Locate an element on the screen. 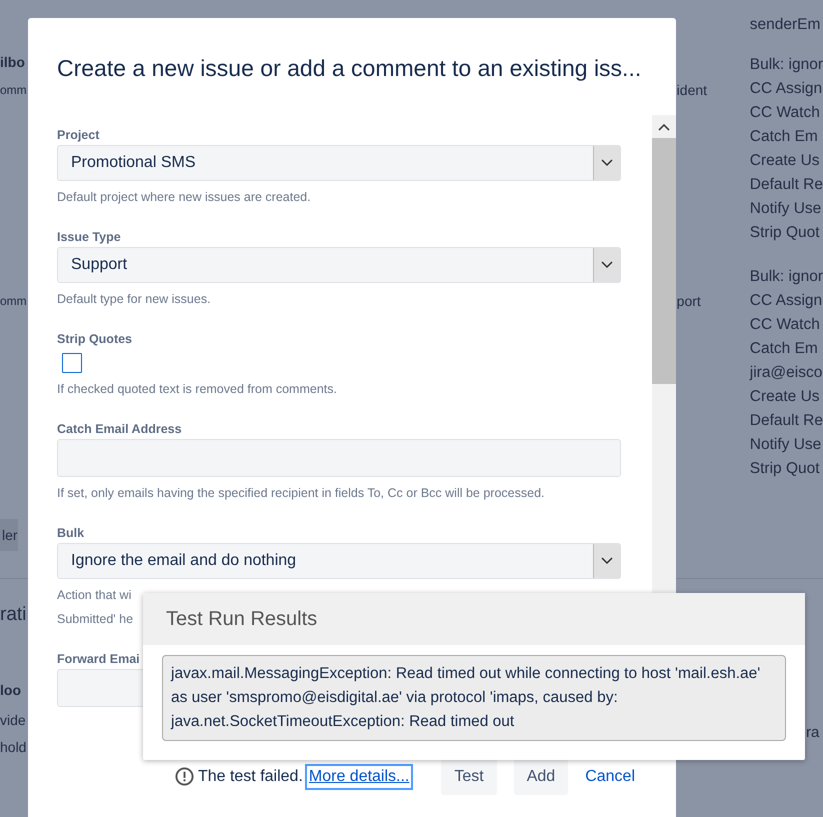  add-button: Add is located at coordinates (541, 776).